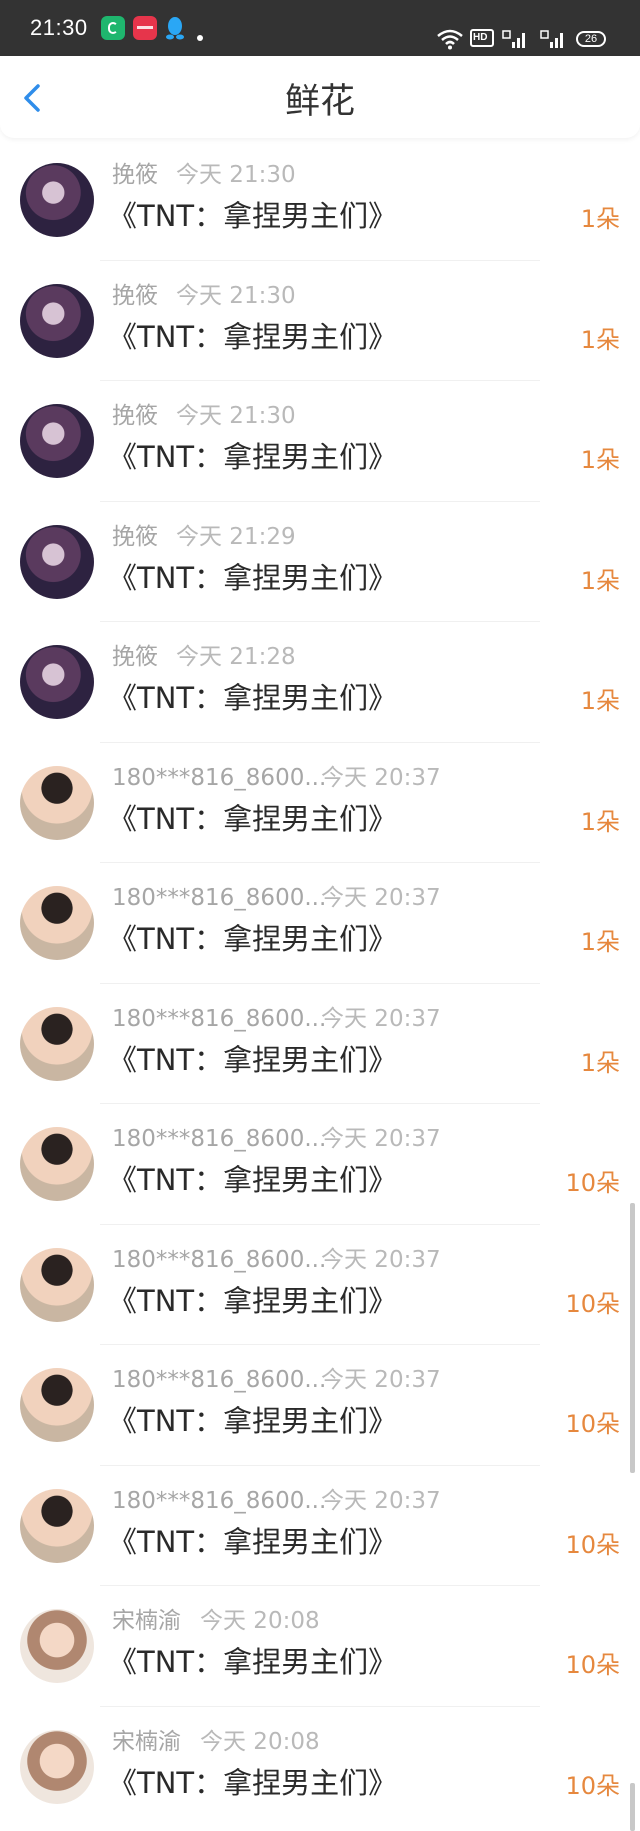 This screenshot has width=640, height=1831. I want to click on status-time: 21:30, so click(59, 27).